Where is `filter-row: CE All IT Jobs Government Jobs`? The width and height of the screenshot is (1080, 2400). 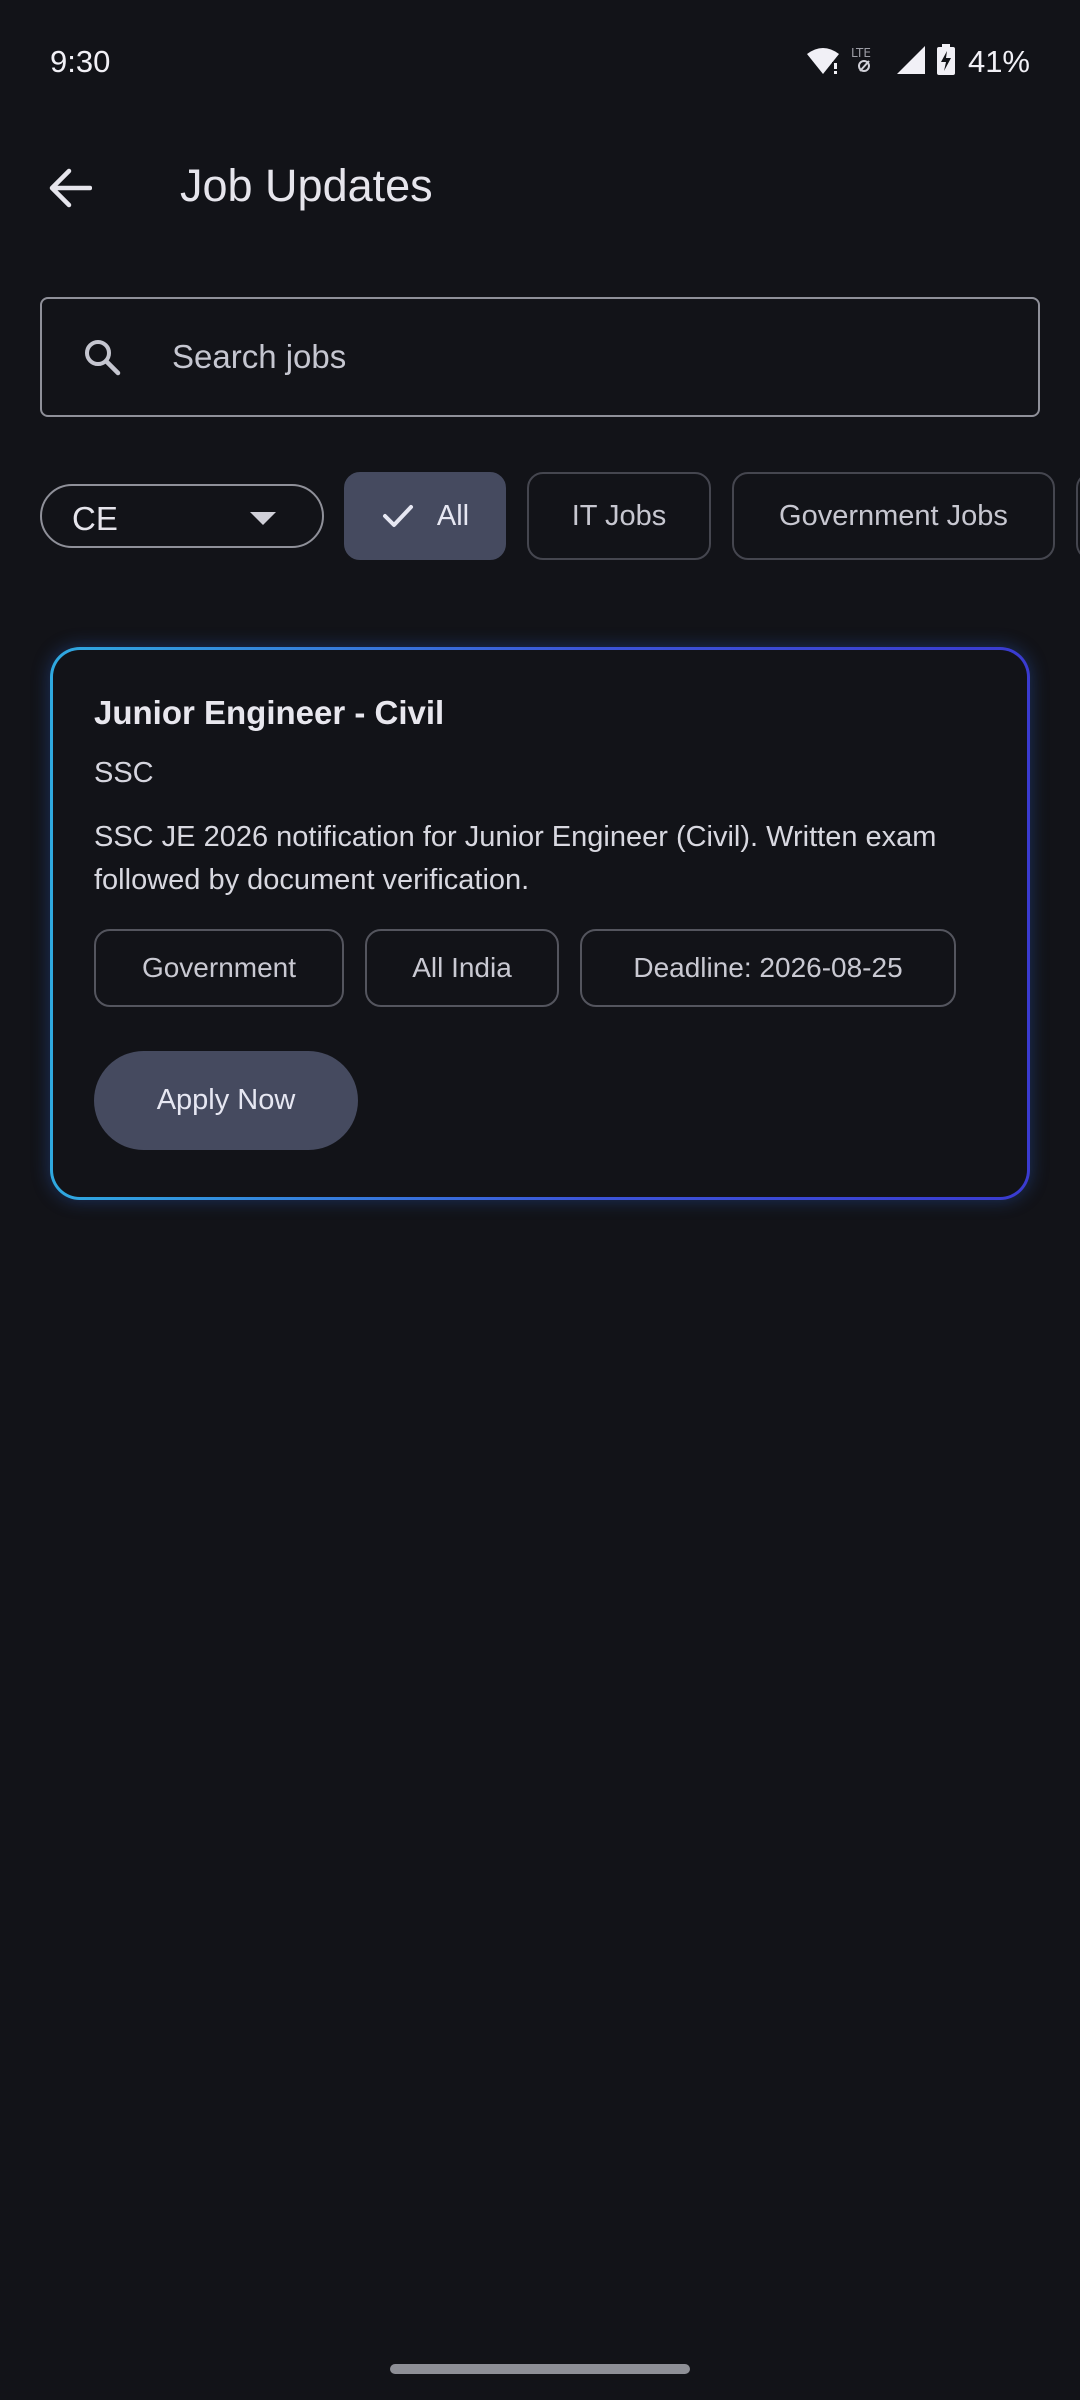 filter-row: CE All IT Jobs Government Jobs is located at coordinates (540, 517).